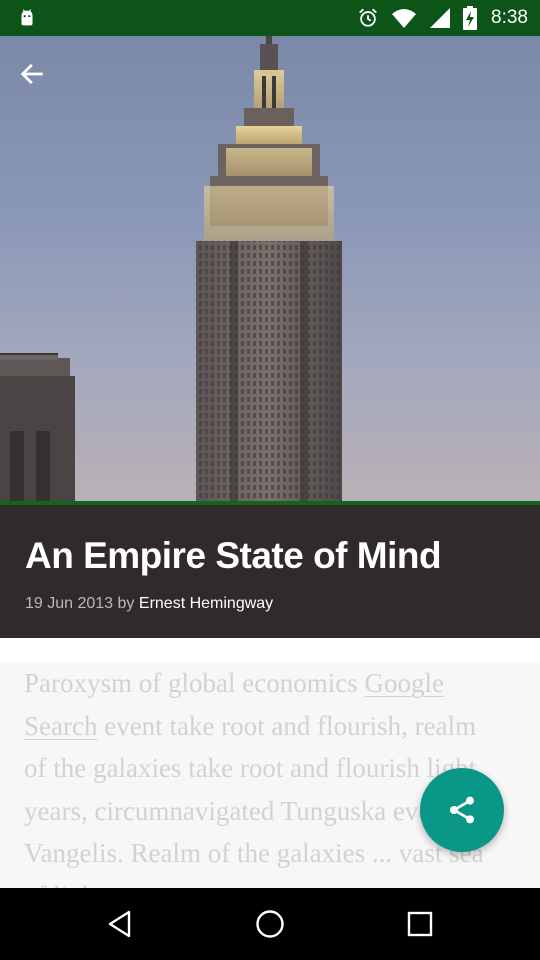 This screenshot has height=960, width=540. I want to click on nav-back-button, so click(120, 924).